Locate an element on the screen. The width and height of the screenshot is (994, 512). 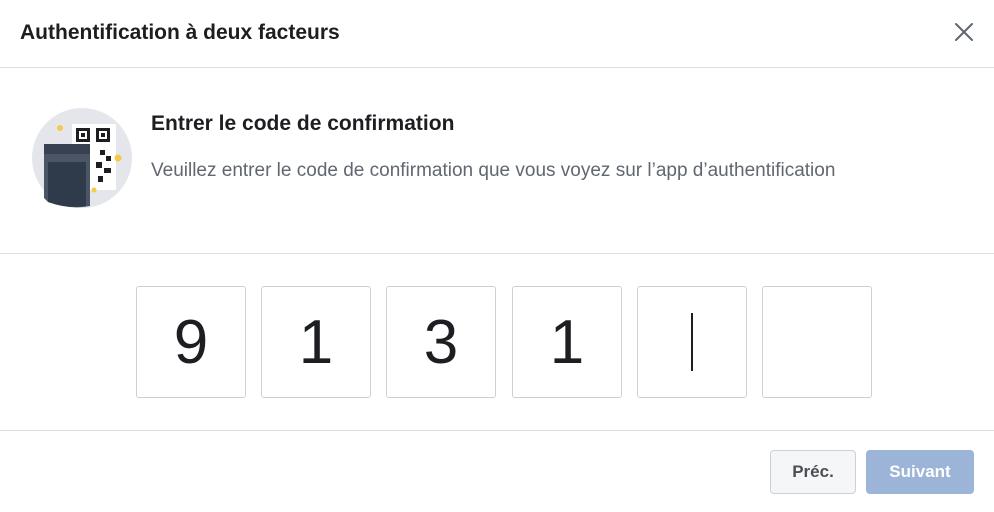
code-digit-input-1: 9 is located at coordinates (191, 342).